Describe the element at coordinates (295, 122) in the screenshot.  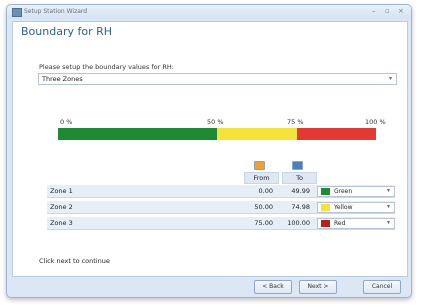
I see `scale-tick-label: 75 %` at that location.